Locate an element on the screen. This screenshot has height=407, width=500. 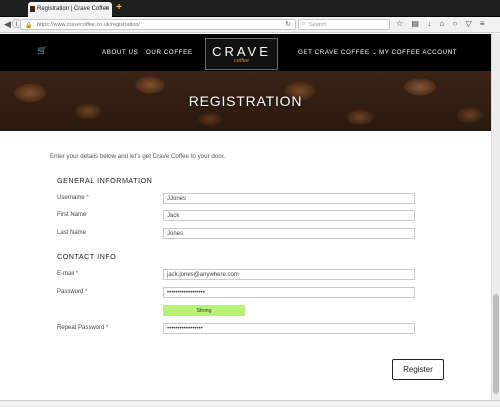
email-field: jack.jones@anywhere.com is located at coordinates (289, 274).